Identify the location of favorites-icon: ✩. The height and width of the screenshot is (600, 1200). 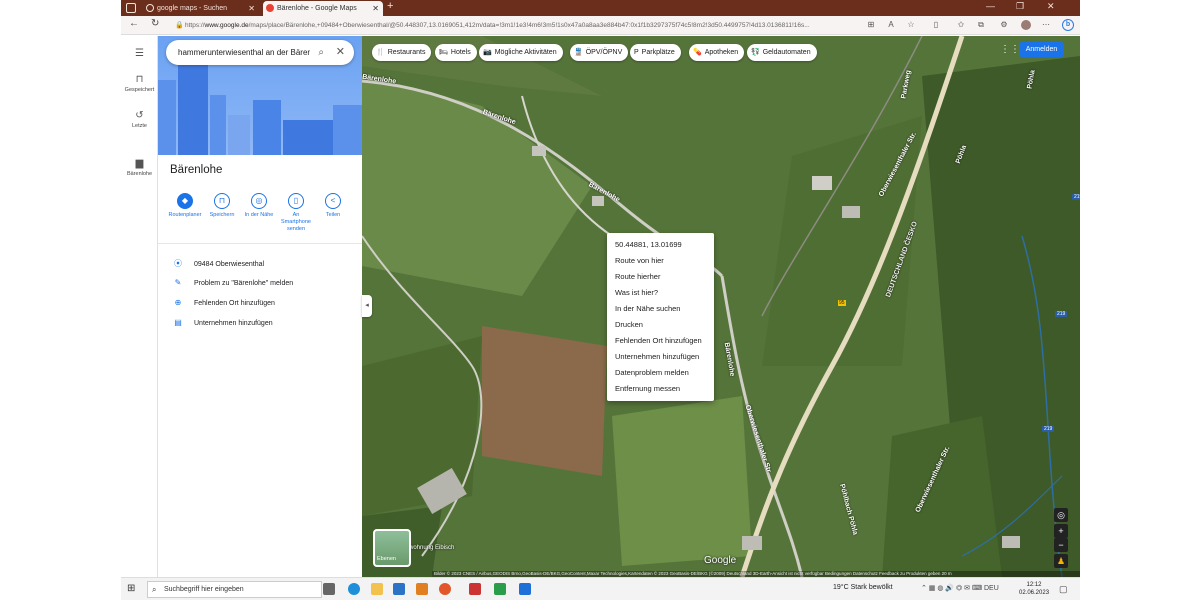
(961, 25).